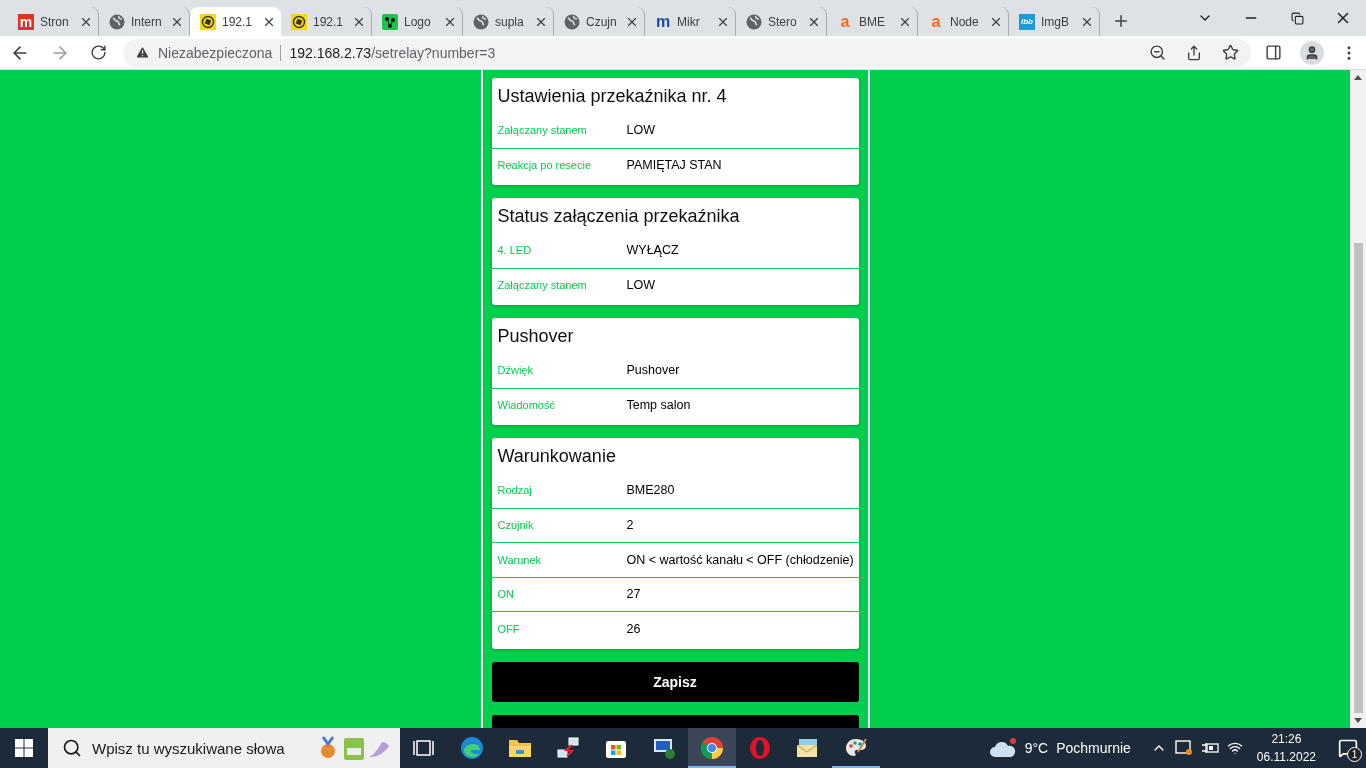 This screenshot has height=768, width=1366. Describe the element at coordinates (535, 336) in the screenshot. I see `card-title: Pushover` at that location.